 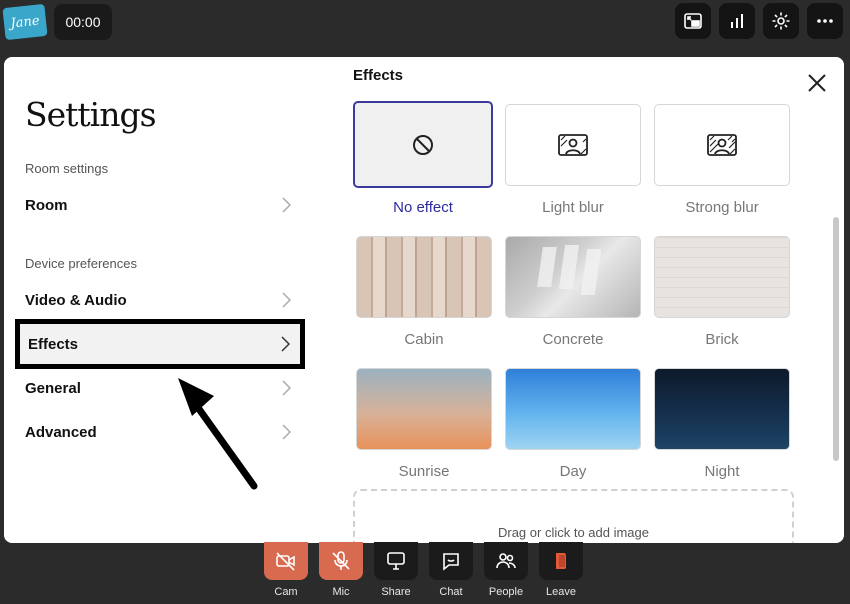 I want to click on more-icon, so click(x=825, y=21).